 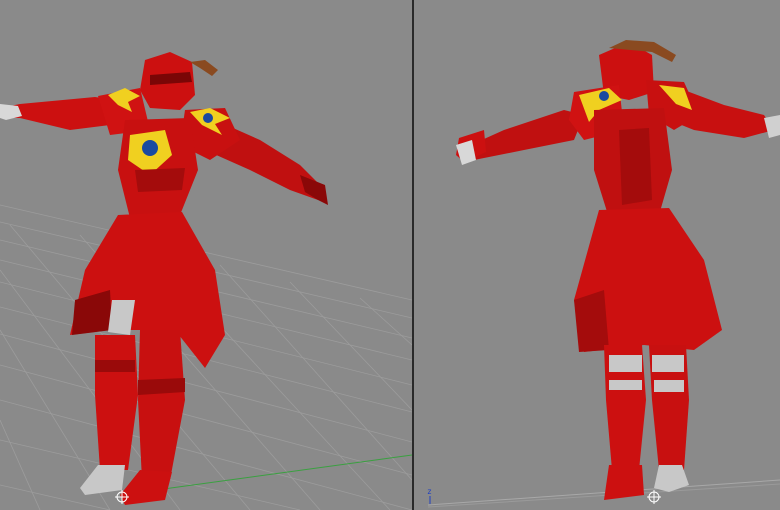 What do you see at coordinates (429, 491) in the screenshot?
I see `axis-indicator-label: z` at bounding box center [429, 491].